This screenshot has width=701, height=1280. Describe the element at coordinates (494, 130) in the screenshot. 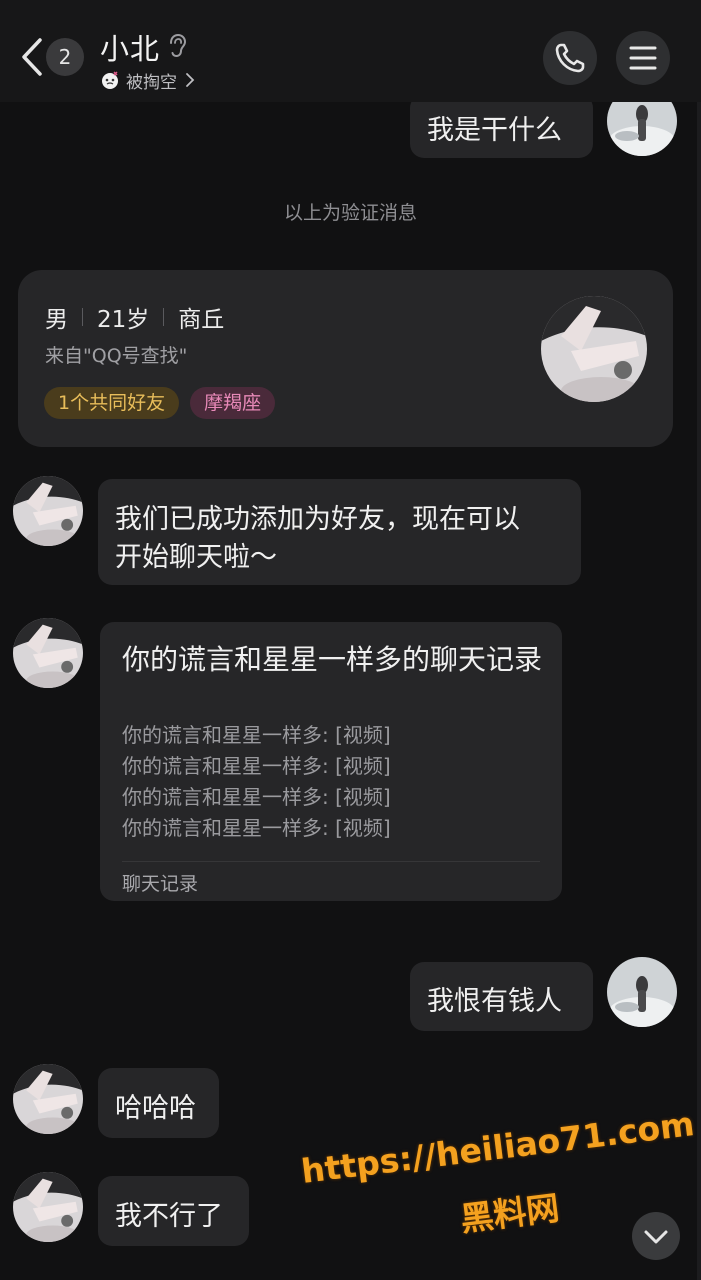

I see `message-text: 我是干什么` at that location.